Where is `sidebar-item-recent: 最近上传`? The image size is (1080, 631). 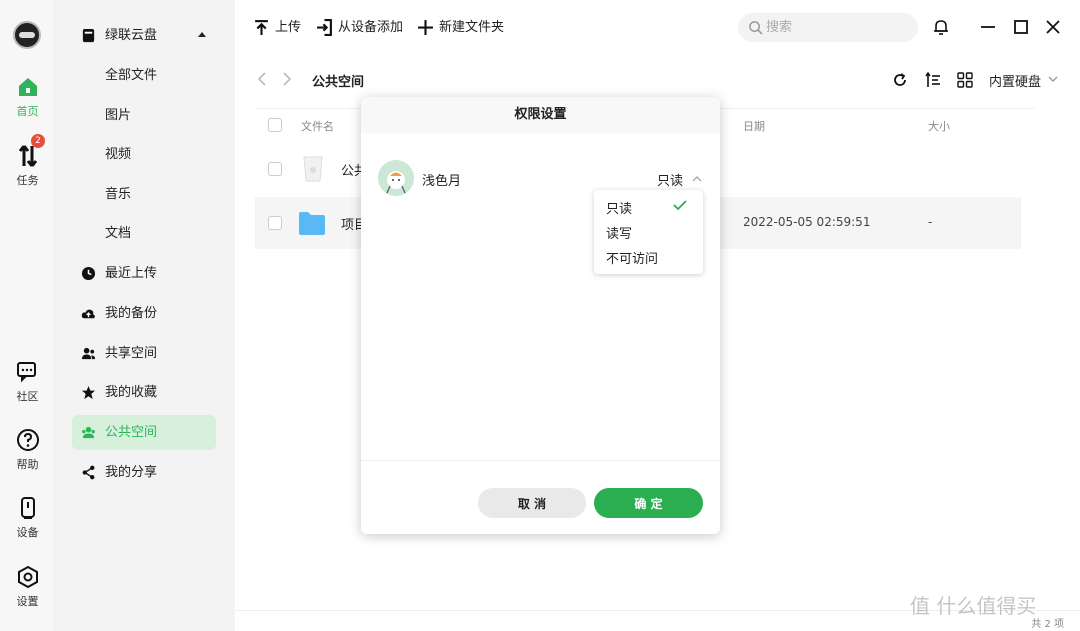 sidebar-item-recent: 最近上传 is located at coordinates (144, 273).